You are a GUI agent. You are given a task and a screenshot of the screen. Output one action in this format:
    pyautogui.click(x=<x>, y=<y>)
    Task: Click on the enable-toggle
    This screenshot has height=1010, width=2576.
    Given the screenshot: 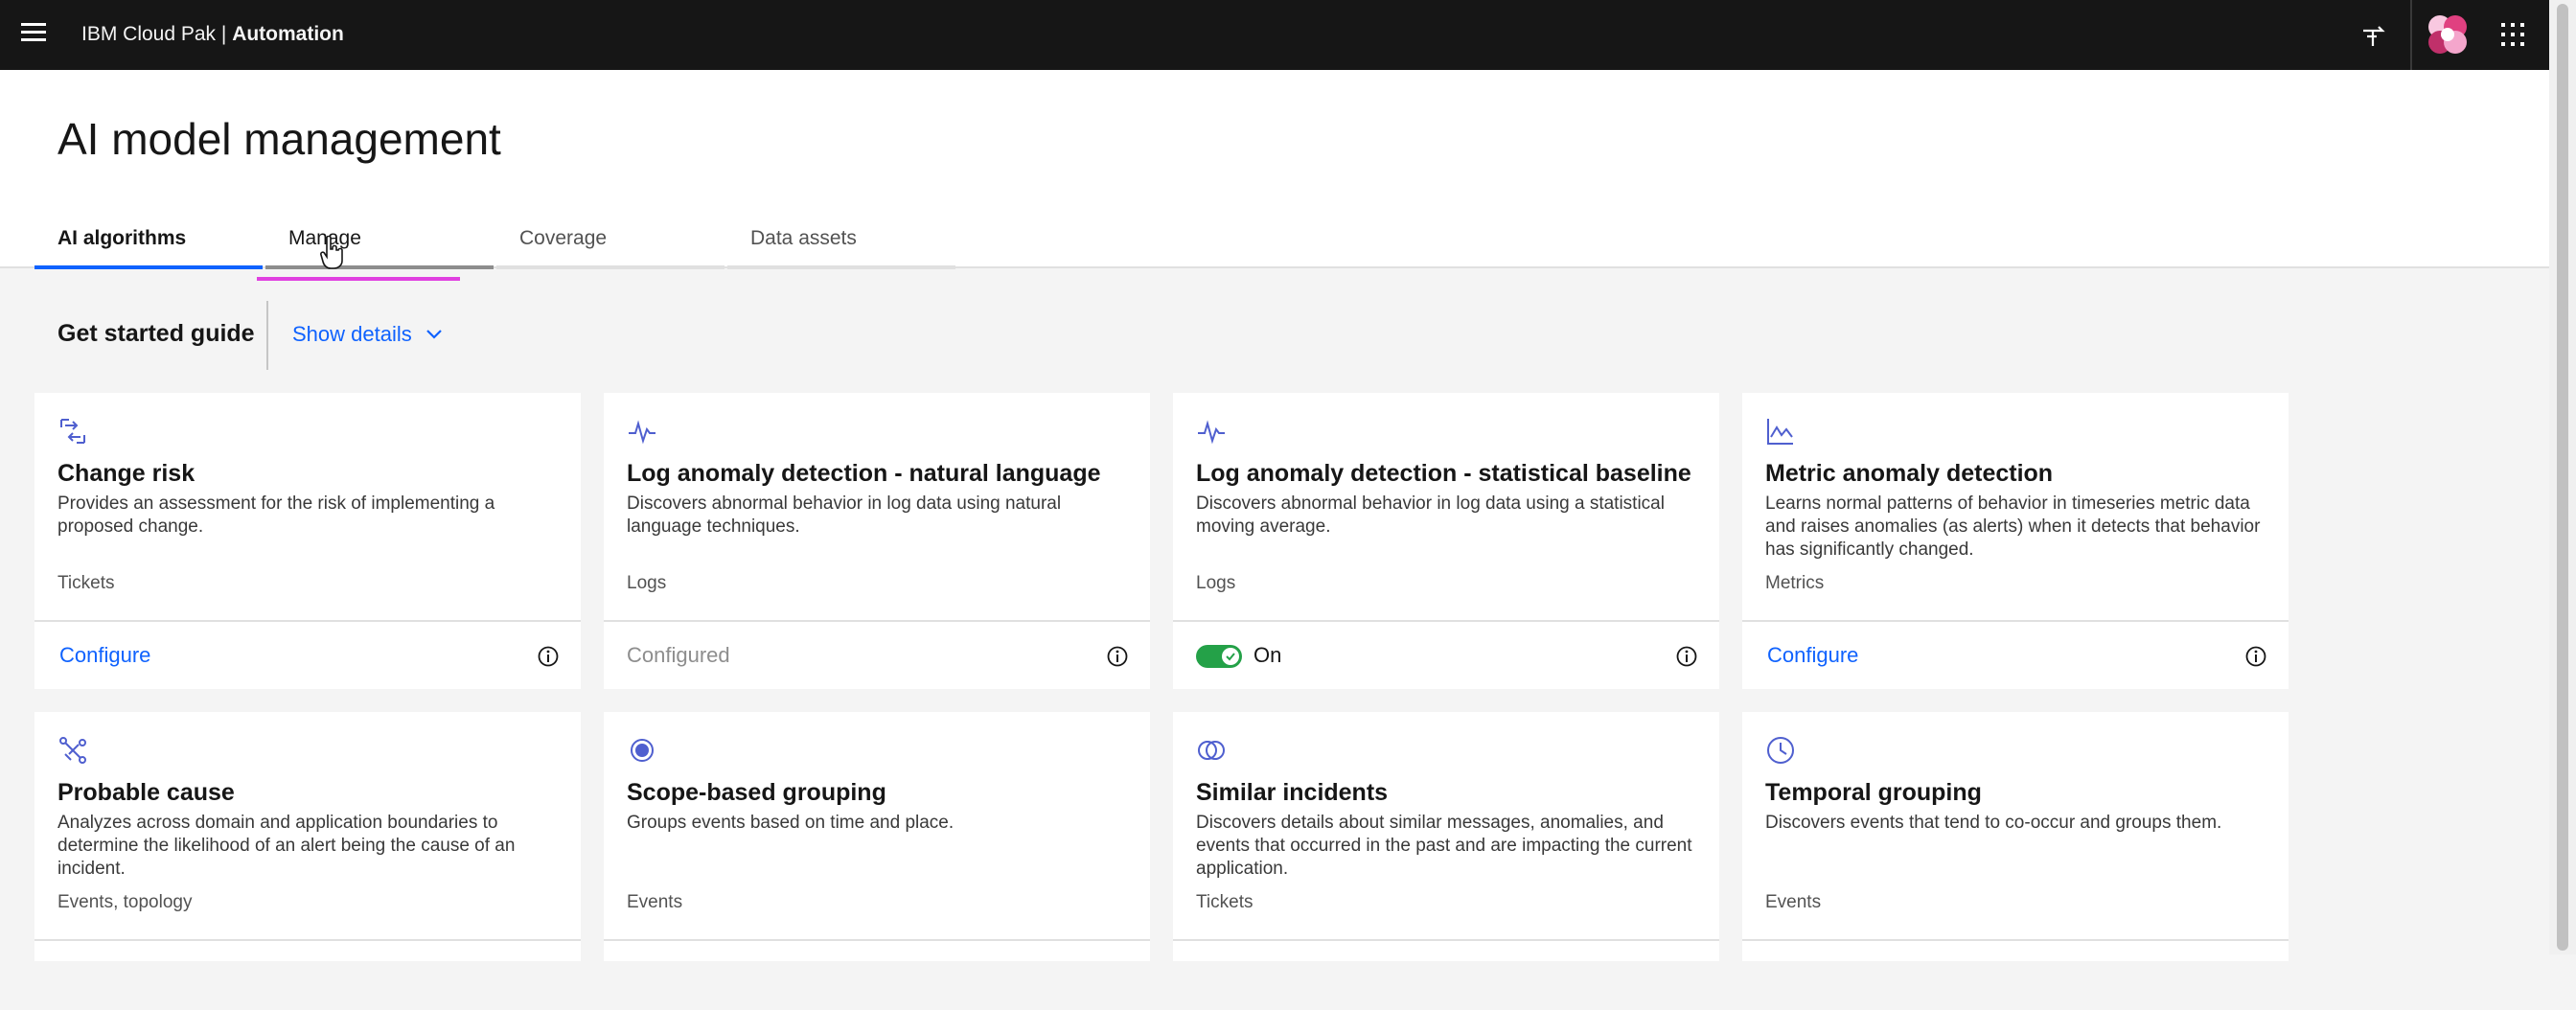 What is the action you would take?
    pyautogui.click(x=1219, y=656)
    